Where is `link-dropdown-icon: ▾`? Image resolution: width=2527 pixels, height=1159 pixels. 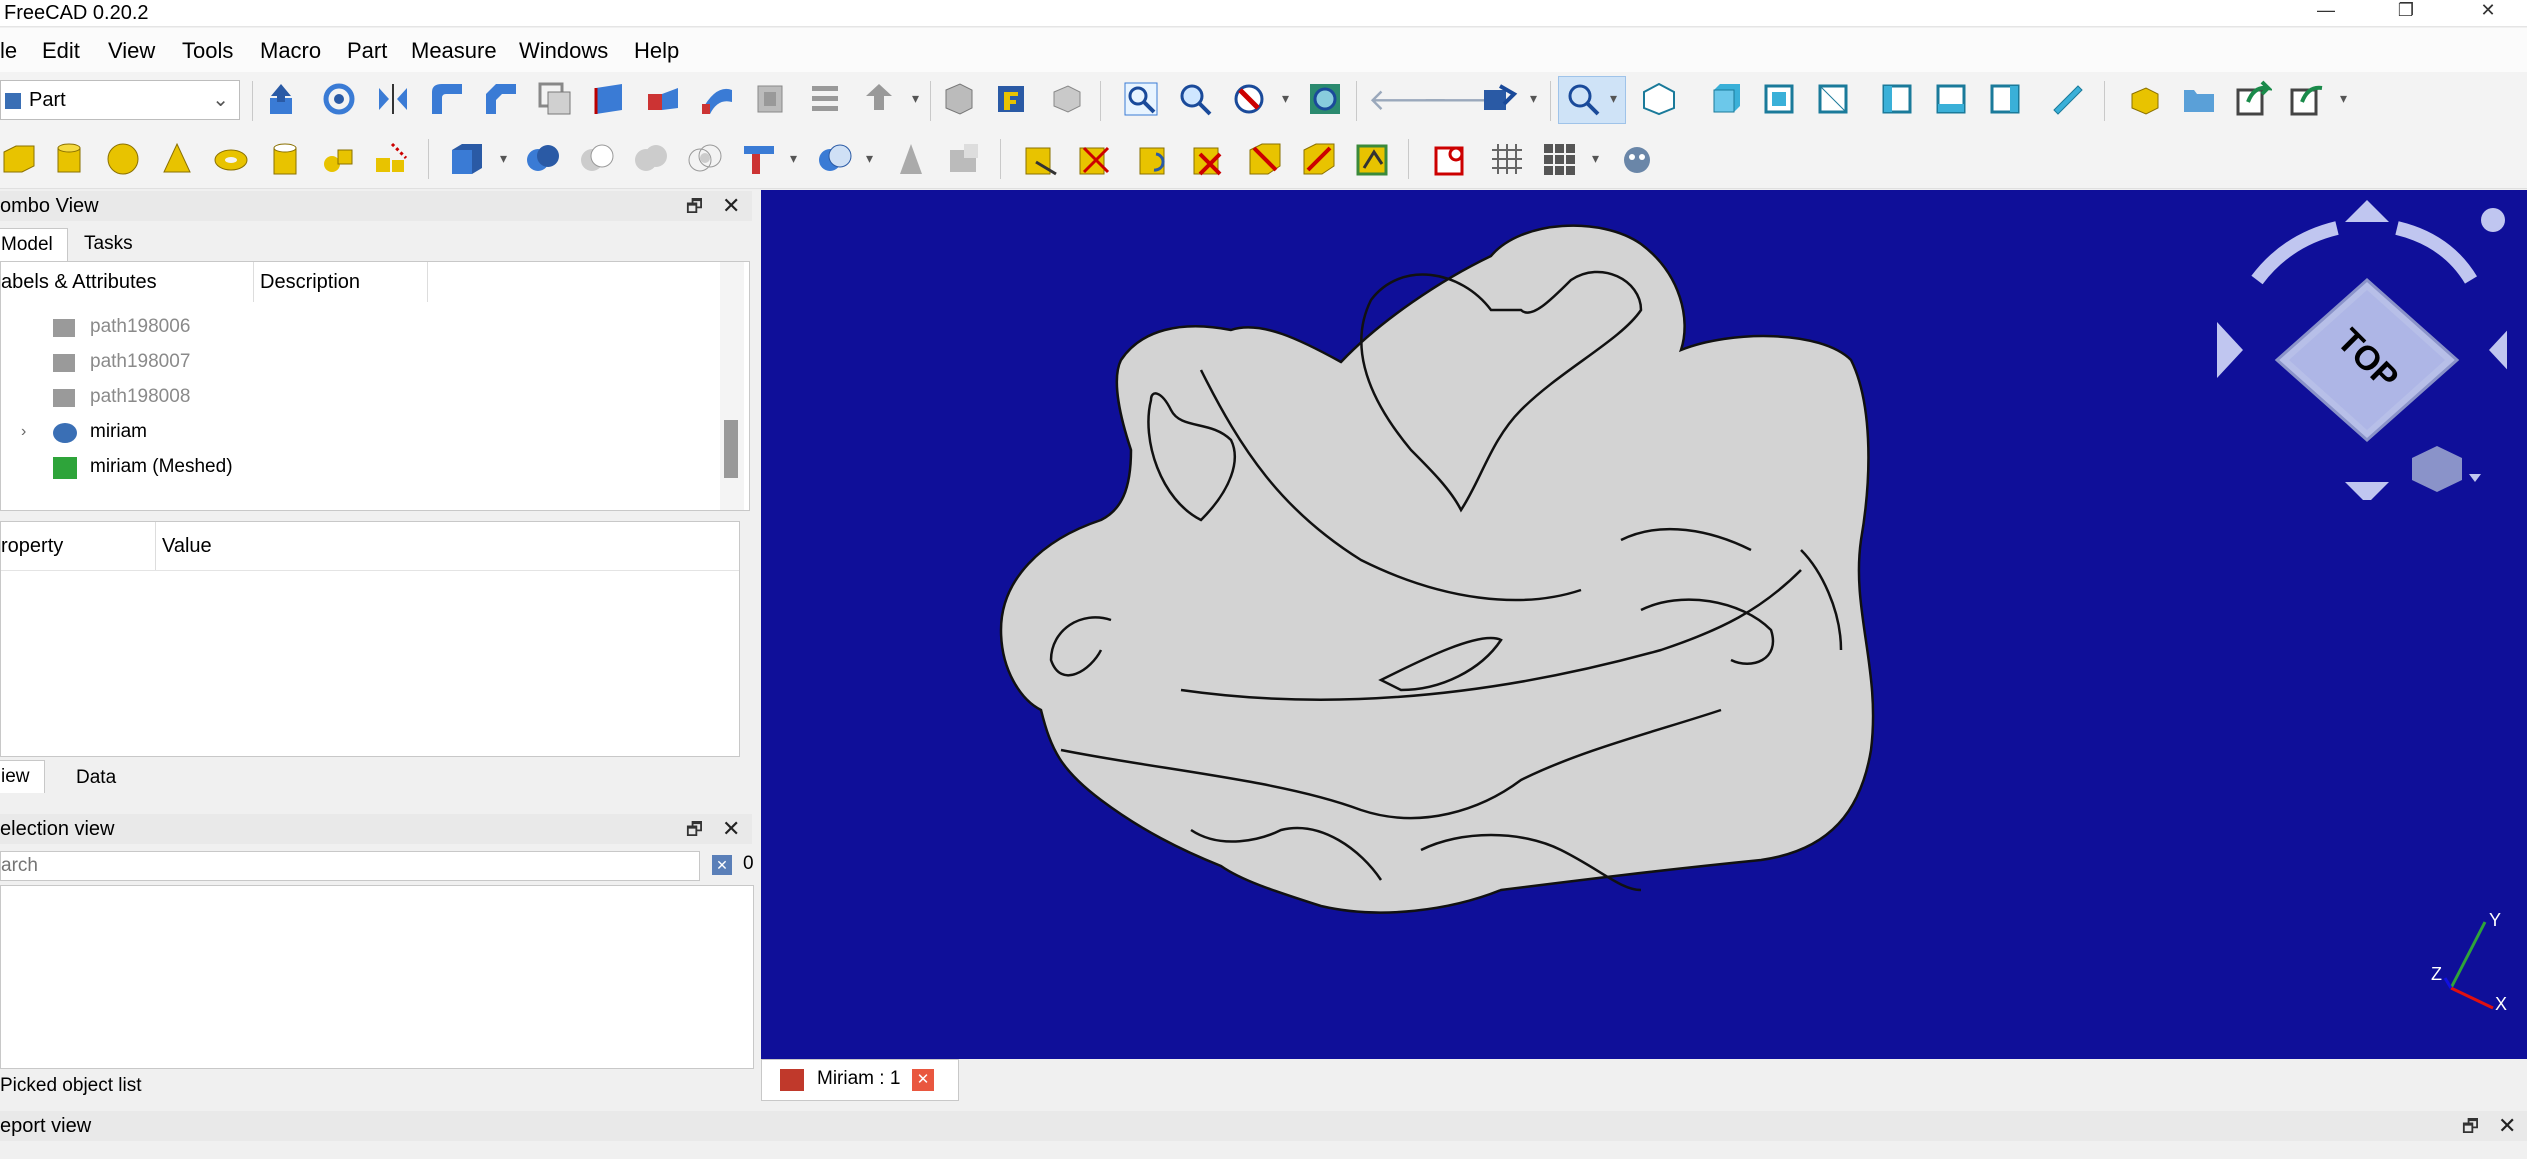
link-dropdown-icon: ▾ is located at coordinates (1533, 98).